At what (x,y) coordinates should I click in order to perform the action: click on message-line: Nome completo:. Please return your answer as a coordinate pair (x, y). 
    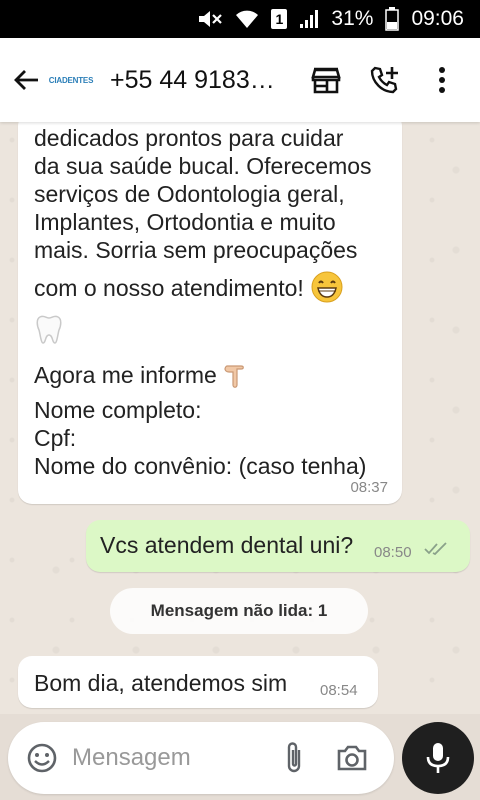
    Looking at the image, I should click on (118, 410).